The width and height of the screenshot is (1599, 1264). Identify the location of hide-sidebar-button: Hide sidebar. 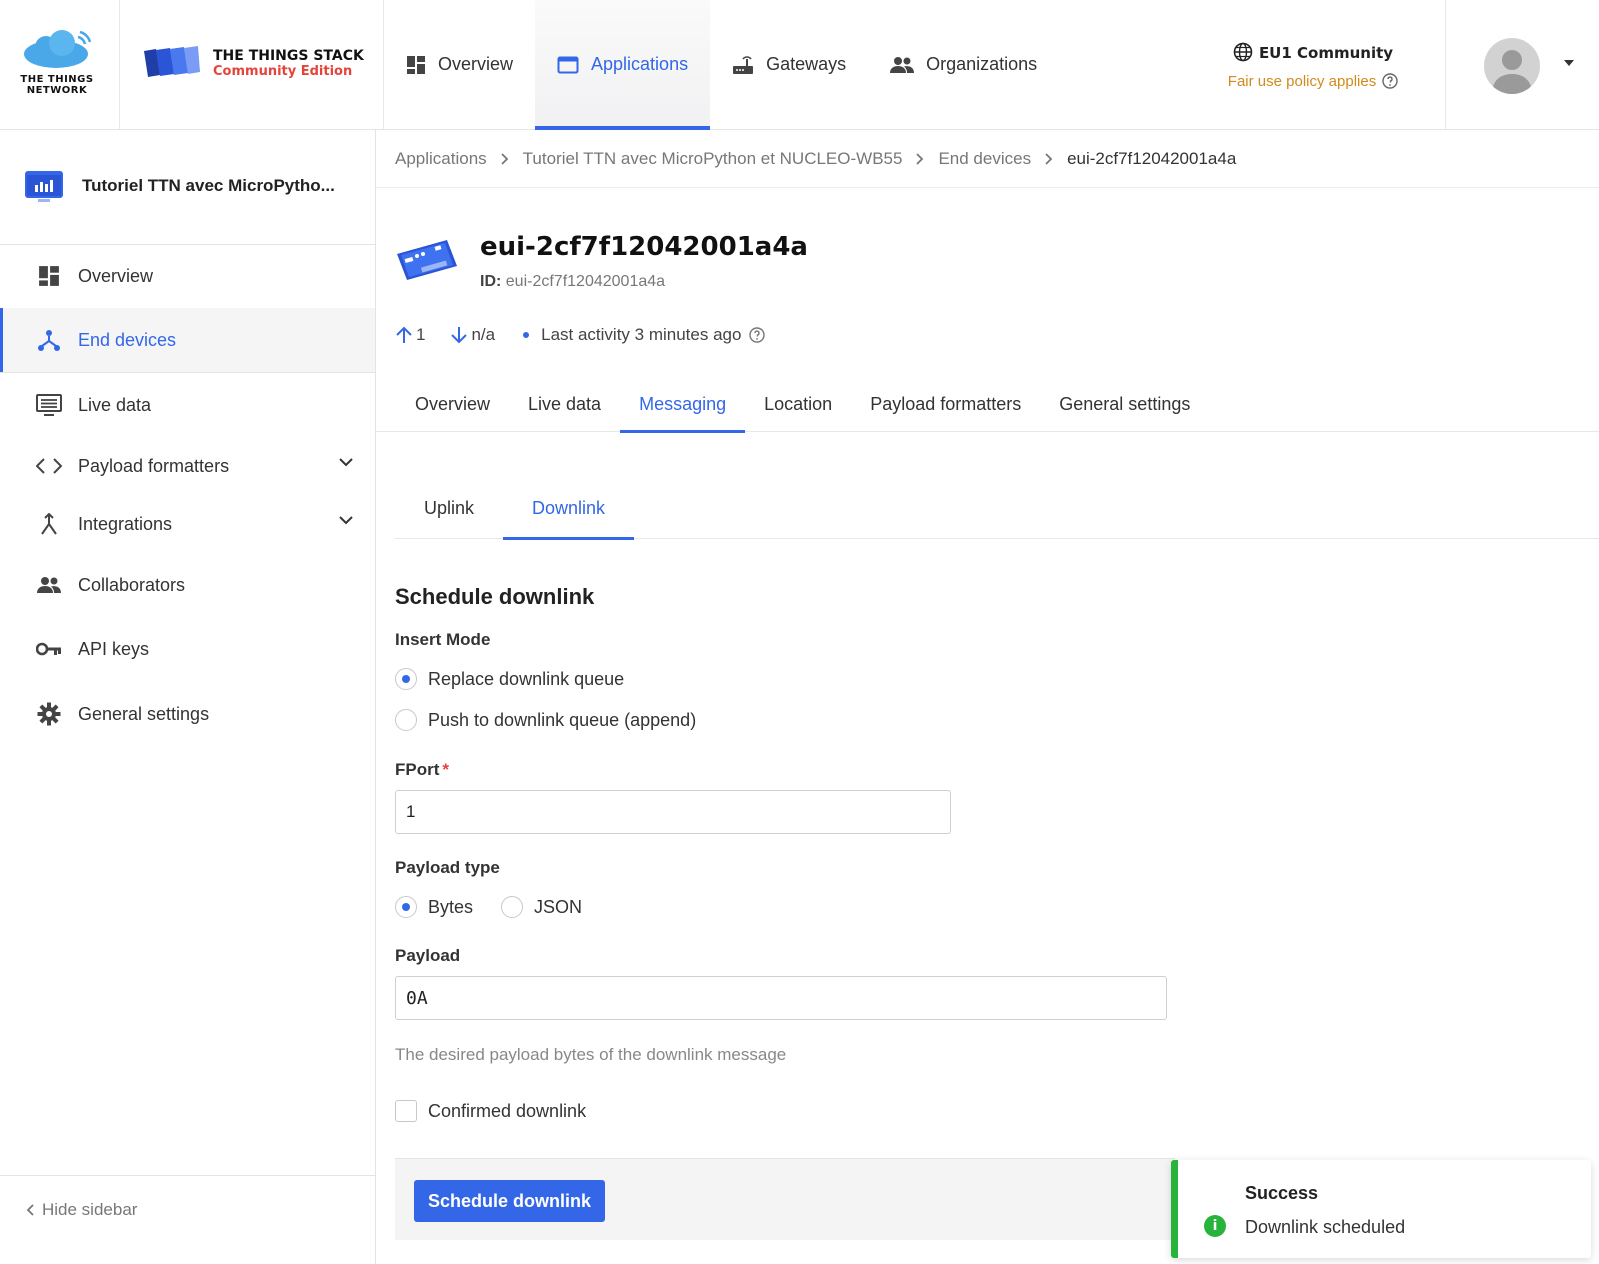
(81, 1210).